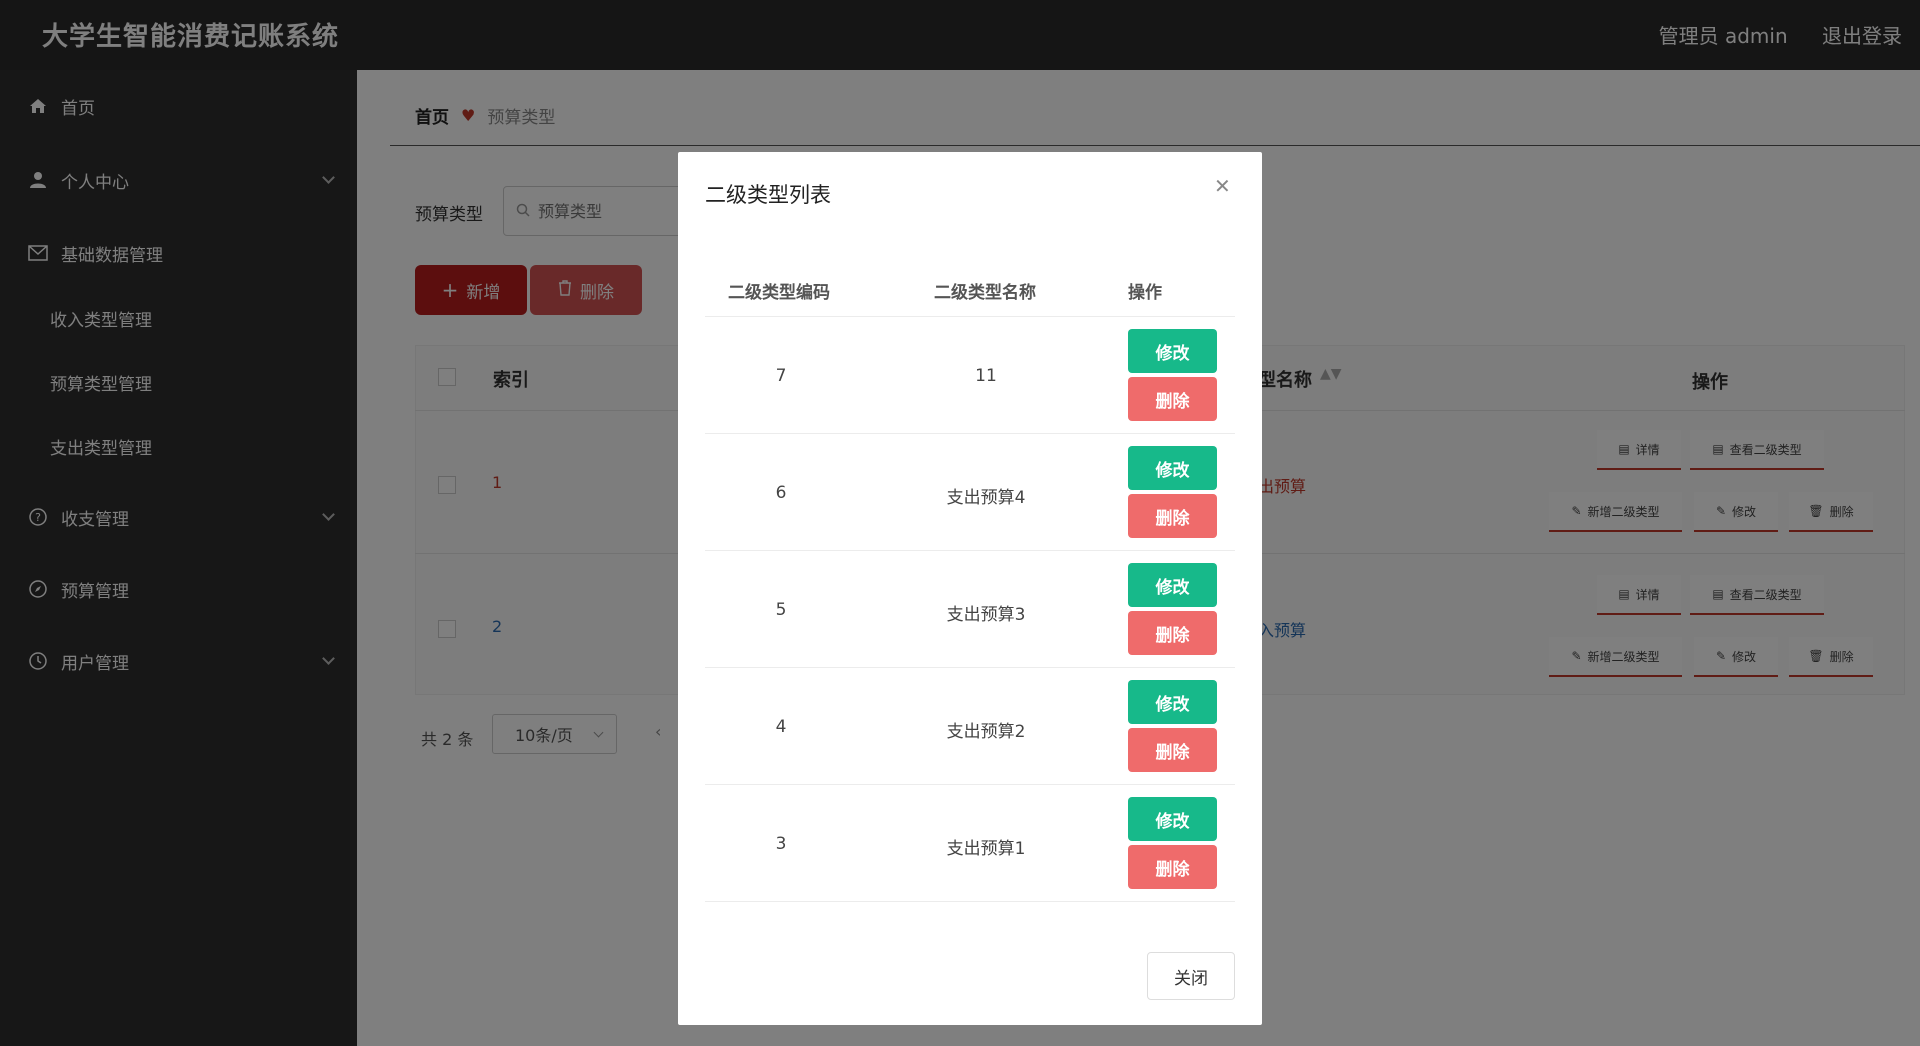 The height and width of the screenshot is (1046, 1920). Describe the element at coordinates (986, 498) in the screenshot. I see `sub-type-name: 支出预算4` at that location.